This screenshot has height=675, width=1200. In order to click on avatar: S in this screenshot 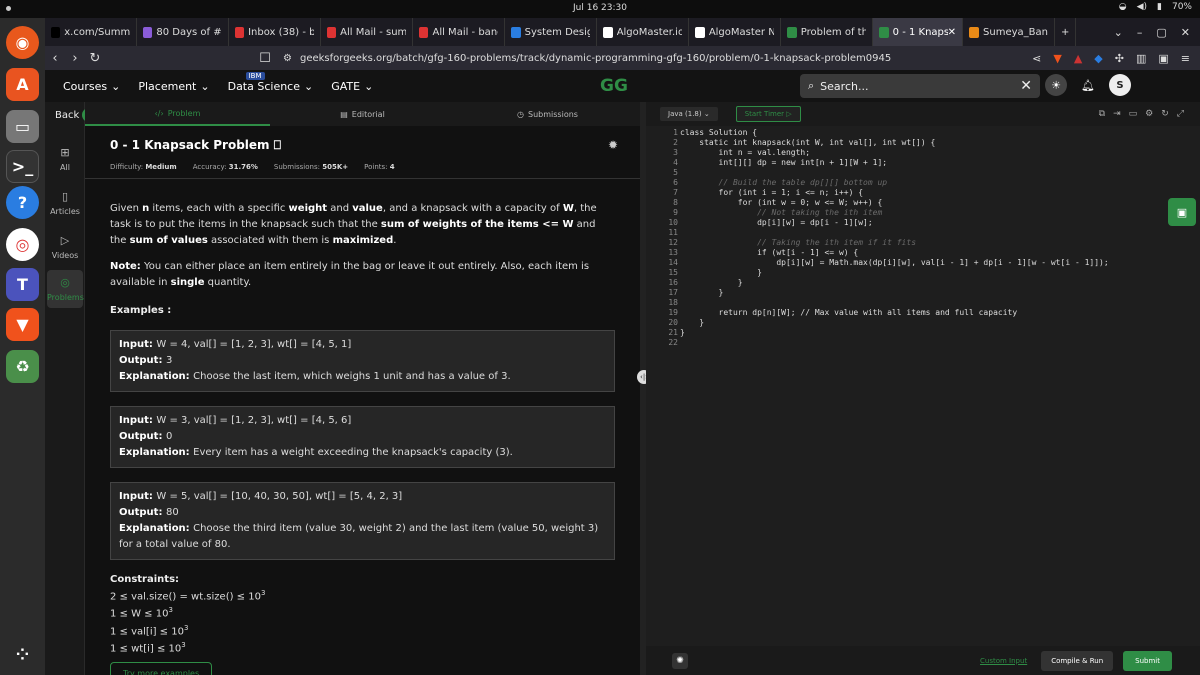, I will do `click(1119, 85)`.